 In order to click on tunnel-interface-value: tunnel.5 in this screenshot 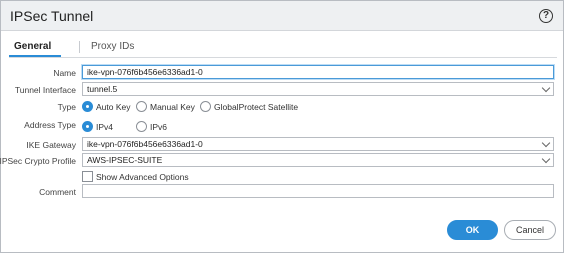, I will do `click(102, 89)`.